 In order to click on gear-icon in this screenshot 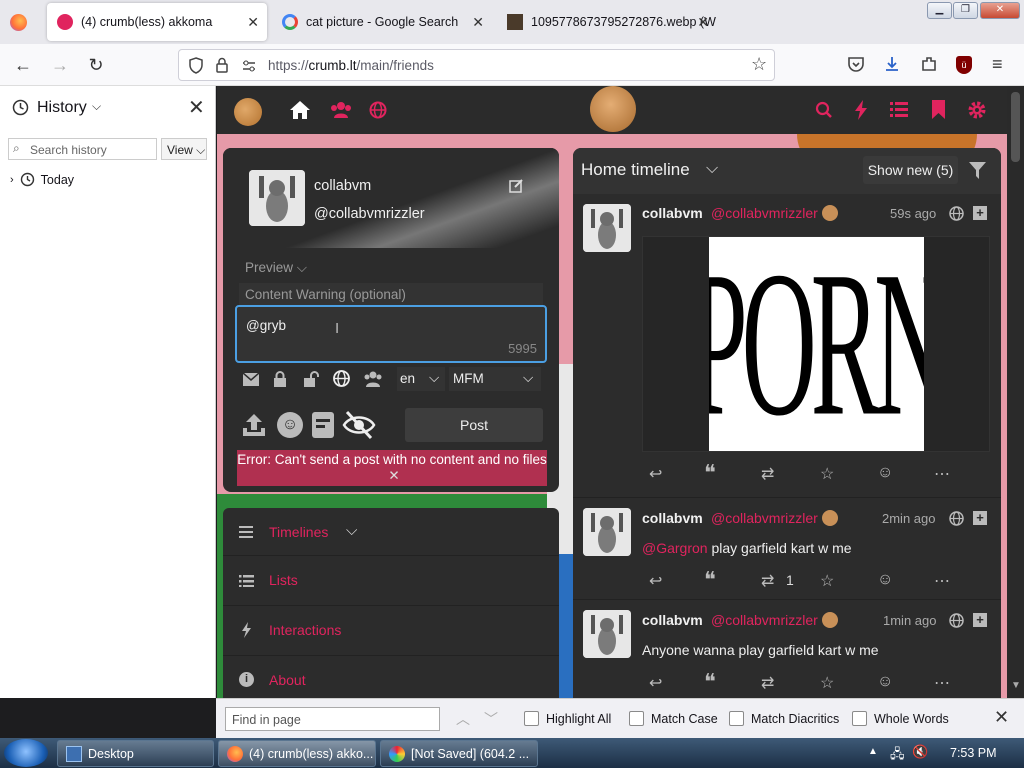, I will do `click(977, 110)`.